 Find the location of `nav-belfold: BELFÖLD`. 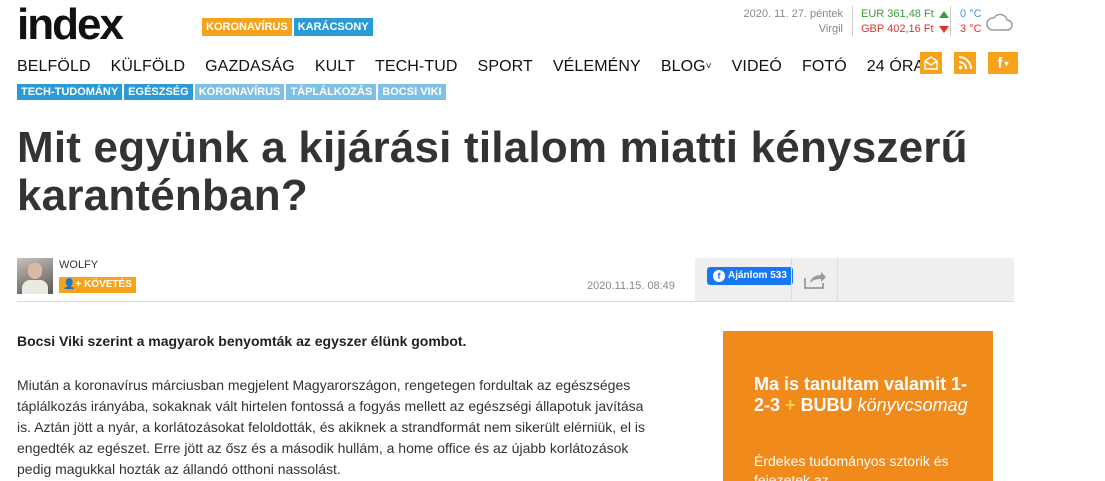

nav-belfold: BELFÖLD is located at coordinates (54, 67).